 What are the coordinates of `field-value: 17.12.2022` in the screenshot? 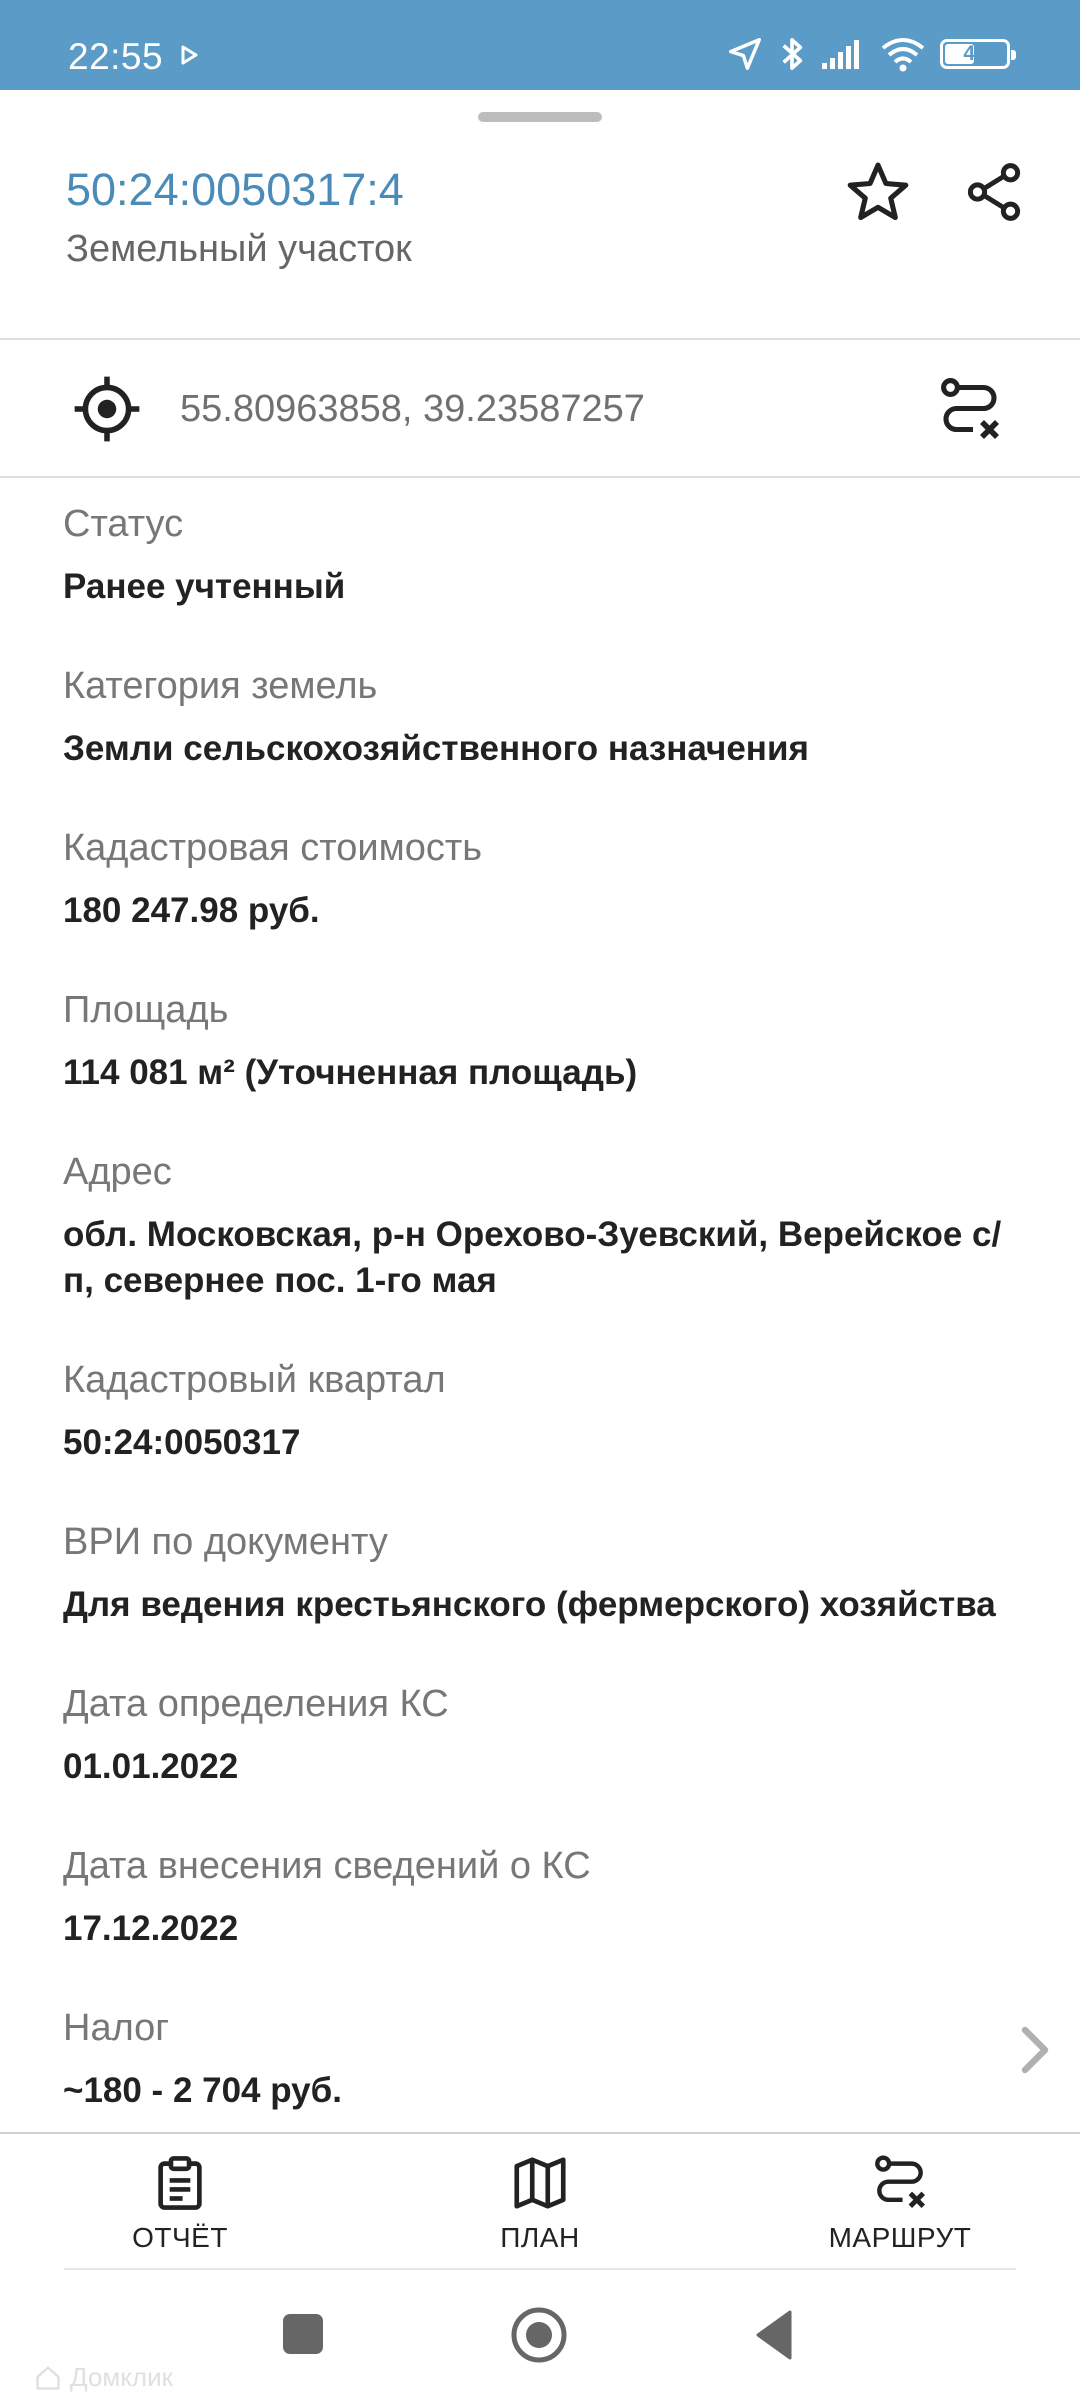 It's located at (151, 1928).